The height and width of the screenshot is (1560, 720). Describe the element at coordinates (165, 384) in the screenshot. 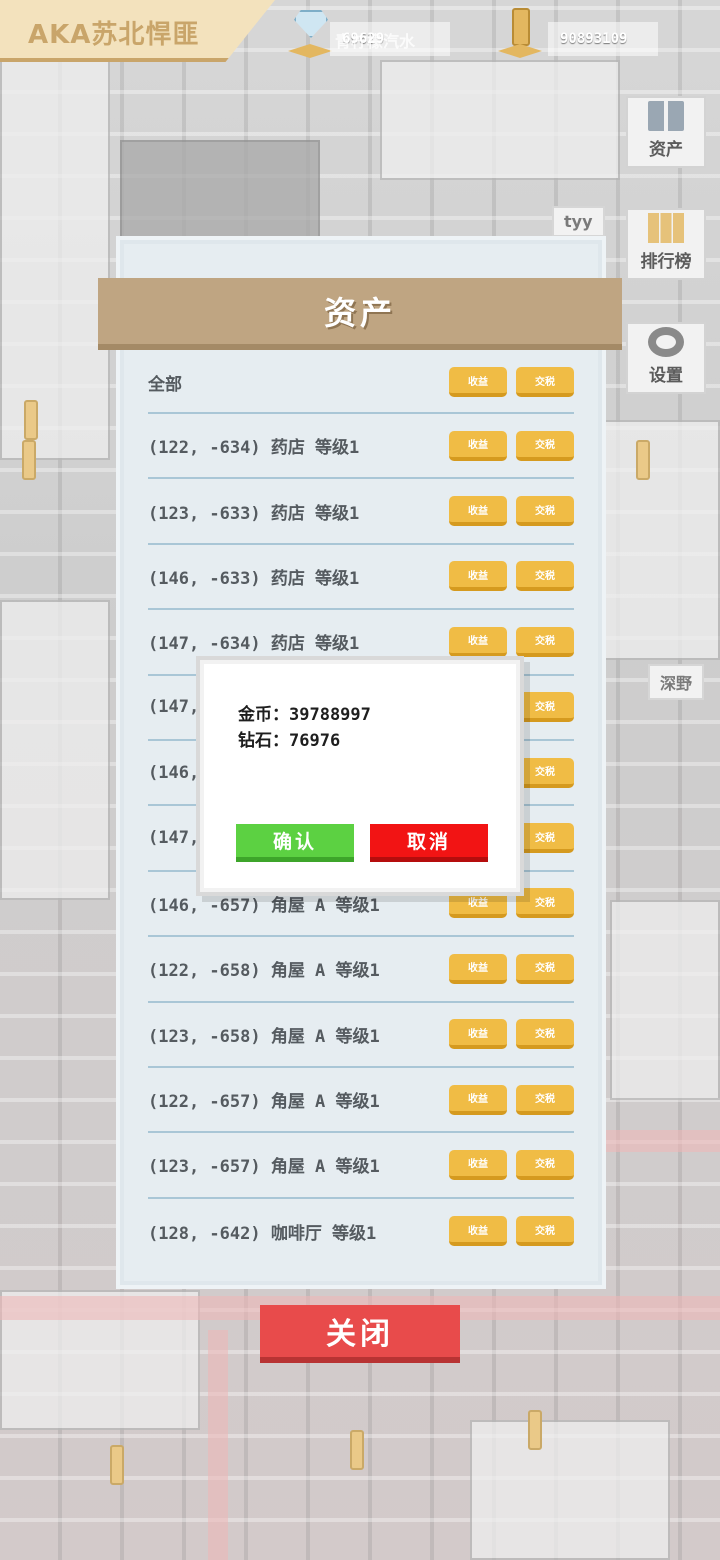

I see `asset-label: 全部` at that location.